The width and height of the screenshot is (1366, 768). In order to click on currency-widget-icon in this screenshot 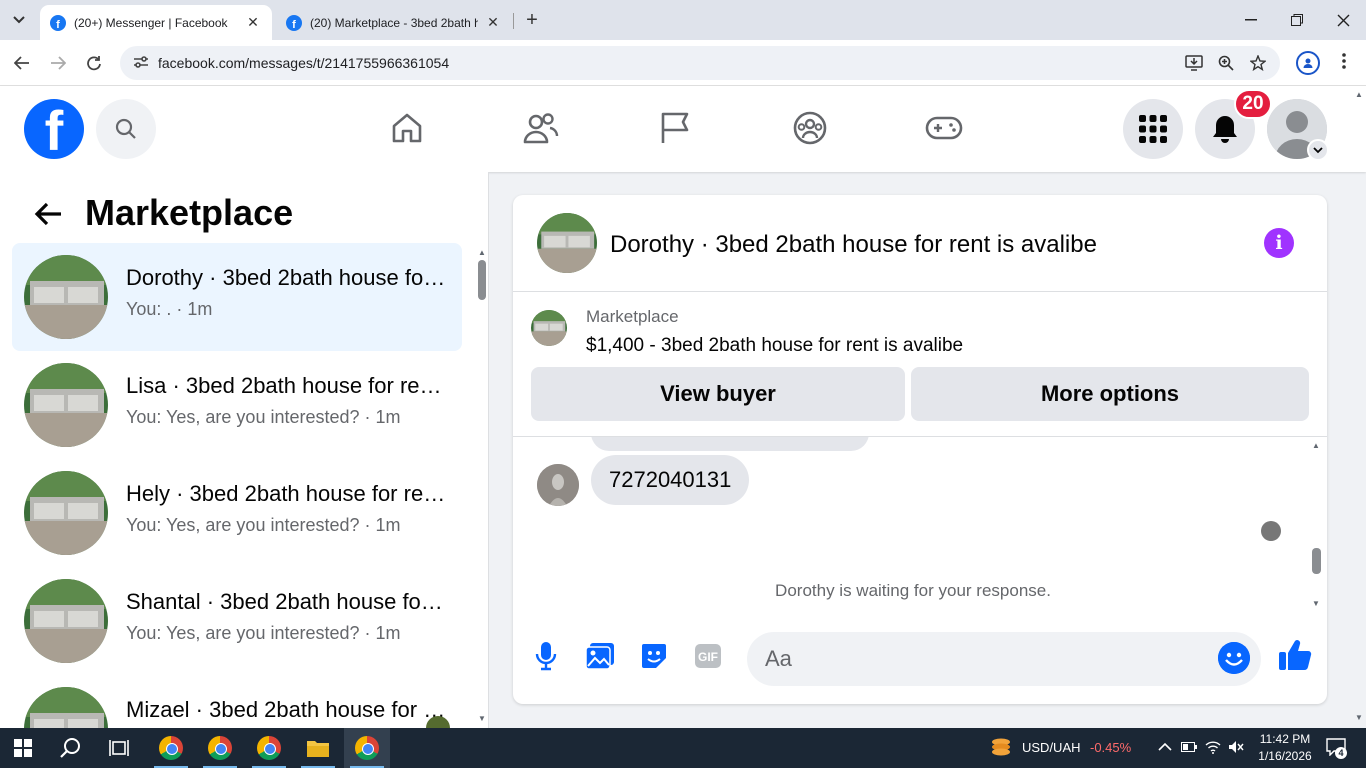, I will do `click(1001, 747)`.